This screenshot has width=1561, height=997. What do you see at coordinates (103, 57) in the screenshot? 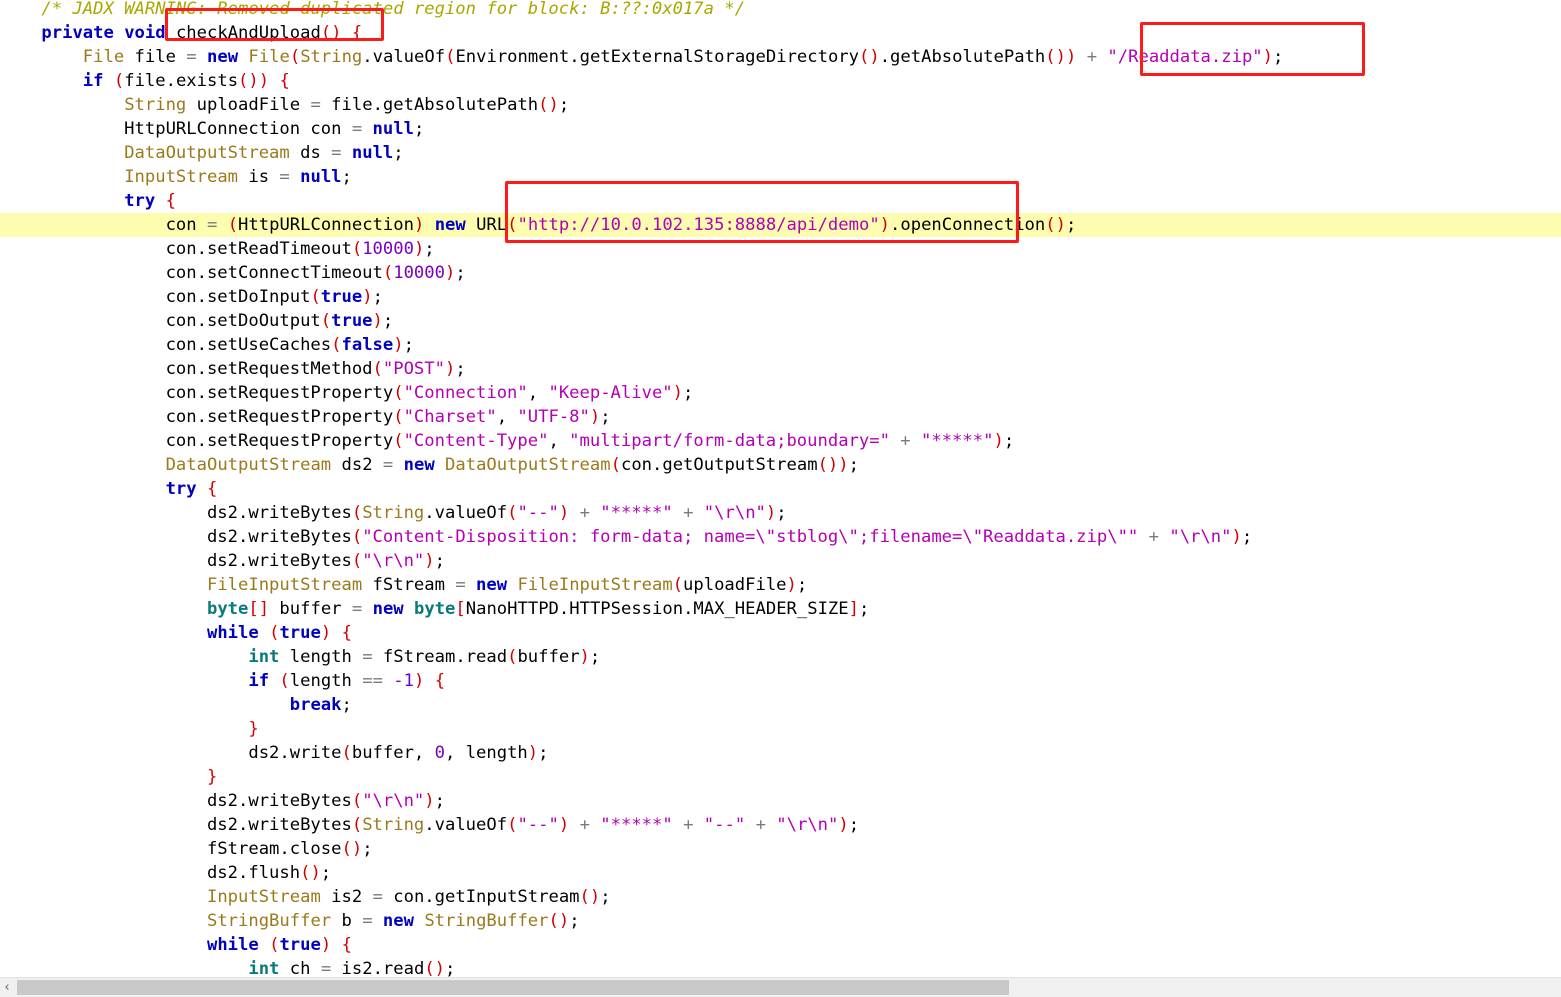
I see `code-token: File` at bounding box center [103, 57].